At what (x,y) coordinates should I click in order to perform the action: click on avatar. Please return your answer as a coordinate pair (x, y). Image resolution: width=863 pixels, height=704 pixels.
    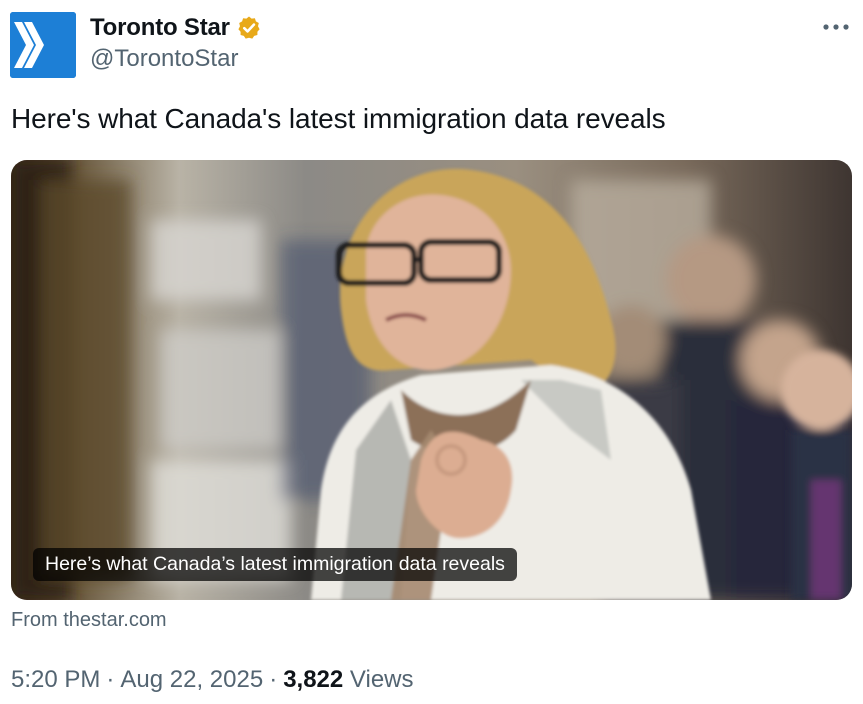
    Looking at the image, I should click on (43, 45).